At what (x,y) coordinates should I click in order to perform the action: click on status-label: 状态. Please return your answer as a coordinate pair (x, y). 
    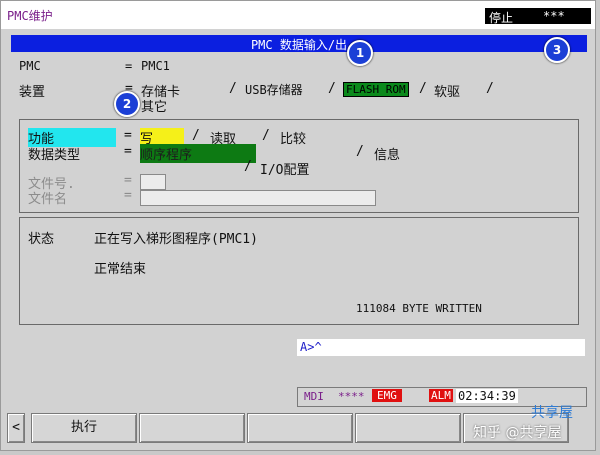
    Looking at the image, I should click on (41, 239).